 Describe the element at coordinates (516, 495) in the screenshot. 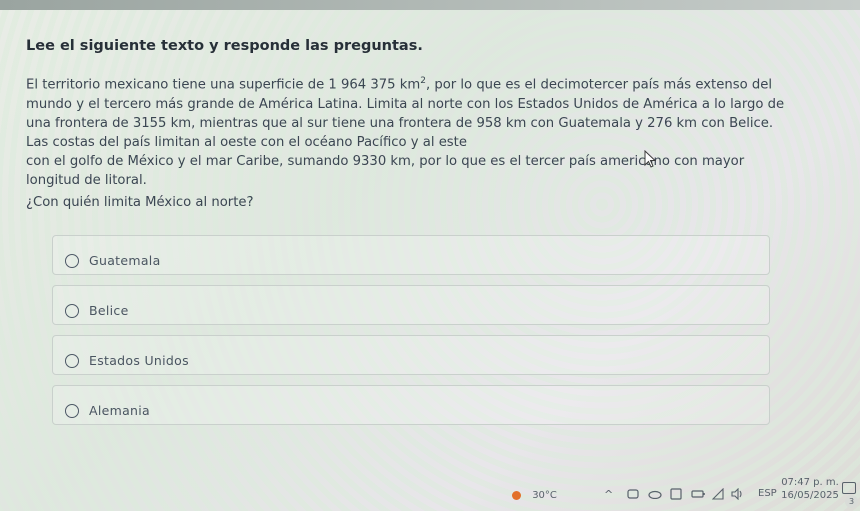

I see `weather-icon` at that location.